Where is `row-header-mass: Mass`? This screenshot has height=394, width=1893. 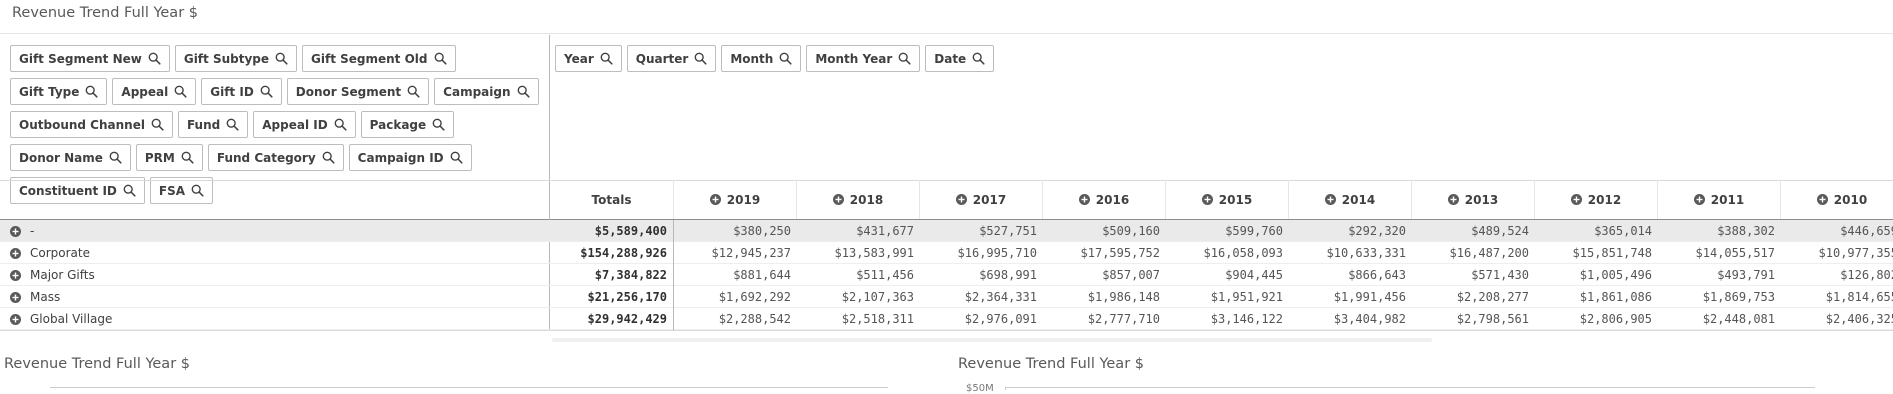 row-header-mass: Mass is located at coordinates (275, 297).